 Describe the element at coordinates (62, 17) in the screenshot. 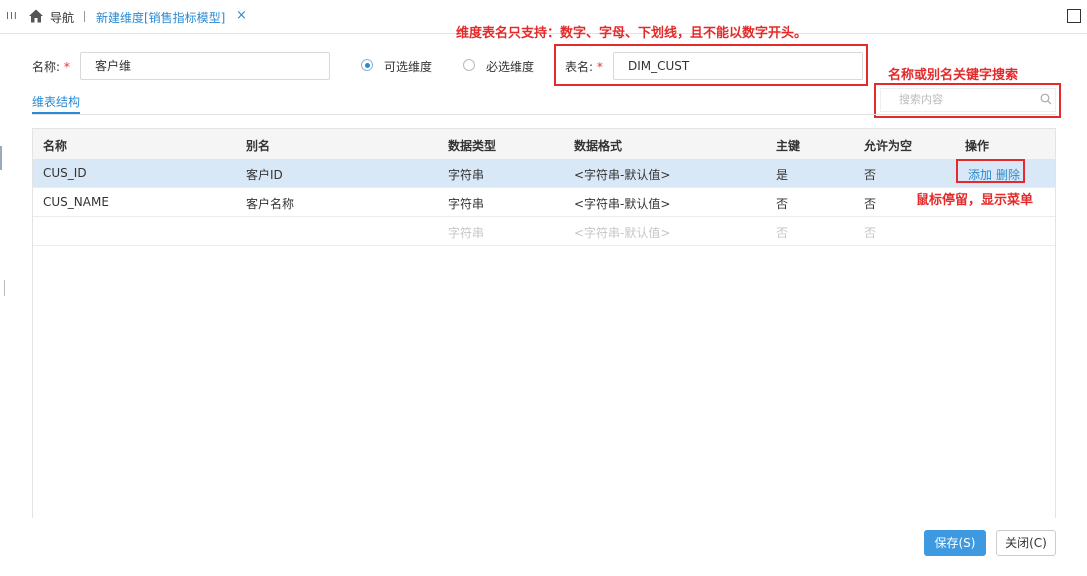

I see `nav-link: 导航` at that location.